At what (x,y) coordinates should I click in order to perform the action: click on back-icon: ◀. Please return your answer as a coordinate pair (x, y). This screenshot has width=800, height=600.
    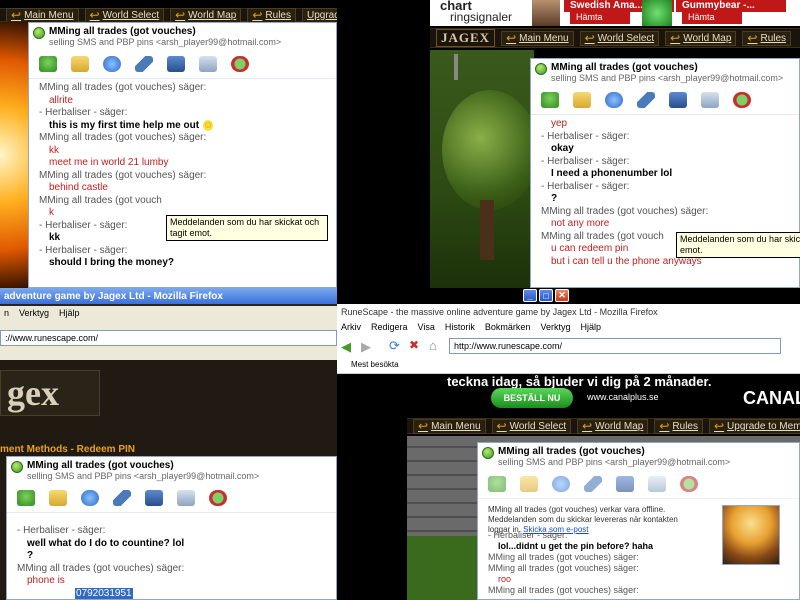
    Looking at the image, I should click on (346, 347).